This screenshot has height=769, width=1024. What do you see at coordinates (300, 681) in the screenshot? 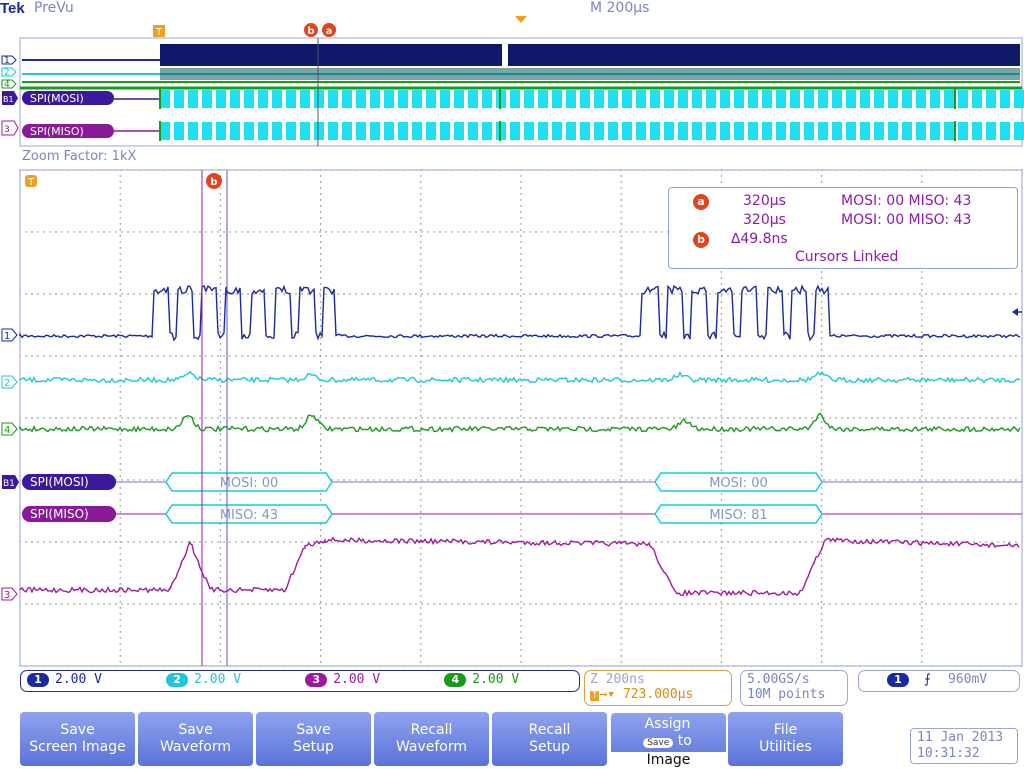
I see `channel-scale-readout: 1 2.00 V 2 2.00 V 3 2.00 V 4 2.00 V` at bounding box center [300, 681].